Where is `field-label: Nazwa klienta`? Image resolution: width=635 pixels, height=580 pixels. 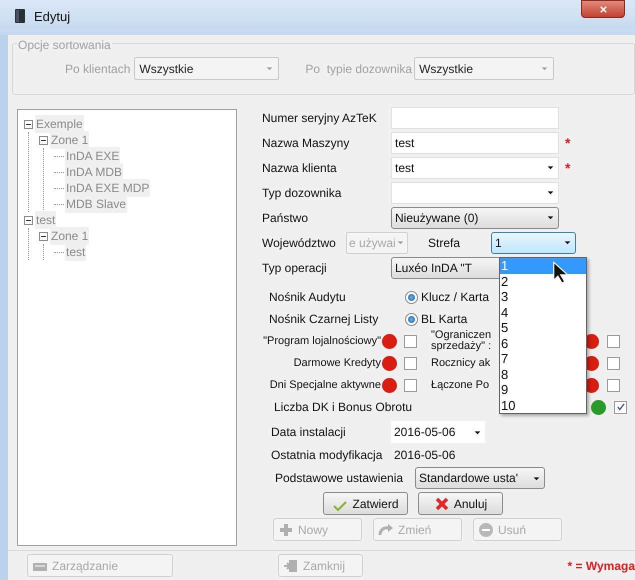 field-label: Nazwa klienta is located at coordinates (299, 168).